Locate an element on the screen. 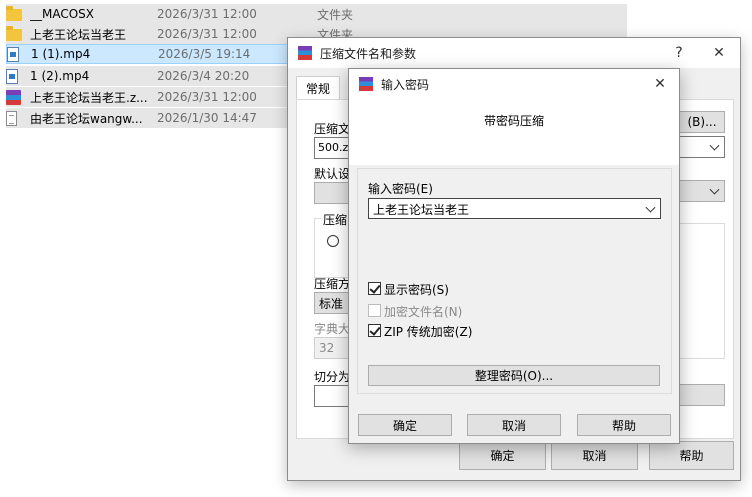  method-value: 标准 is located at coordinates (331, 303).